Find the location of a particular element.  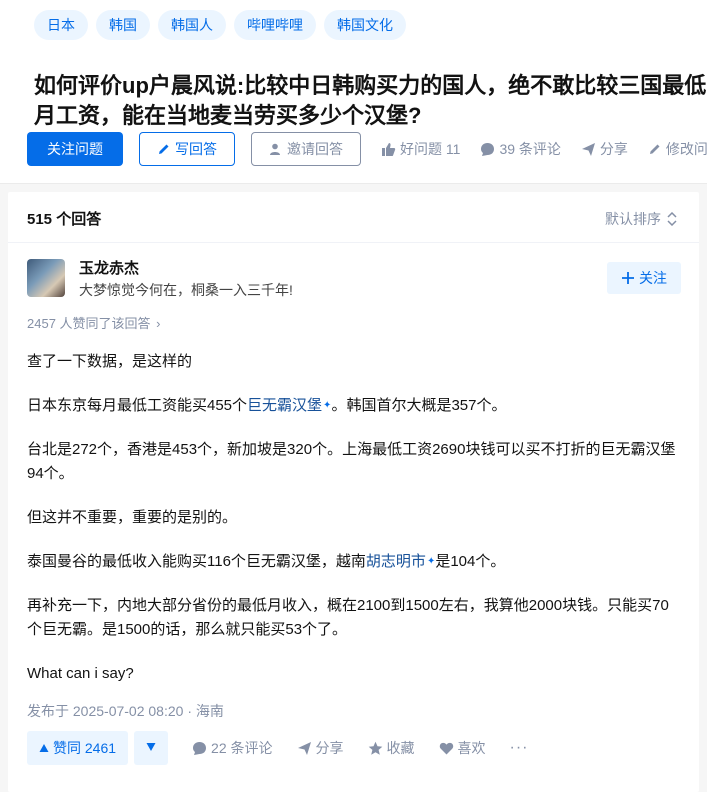

good-question-label: 好问题 11 is located at coordinates (430, 149).